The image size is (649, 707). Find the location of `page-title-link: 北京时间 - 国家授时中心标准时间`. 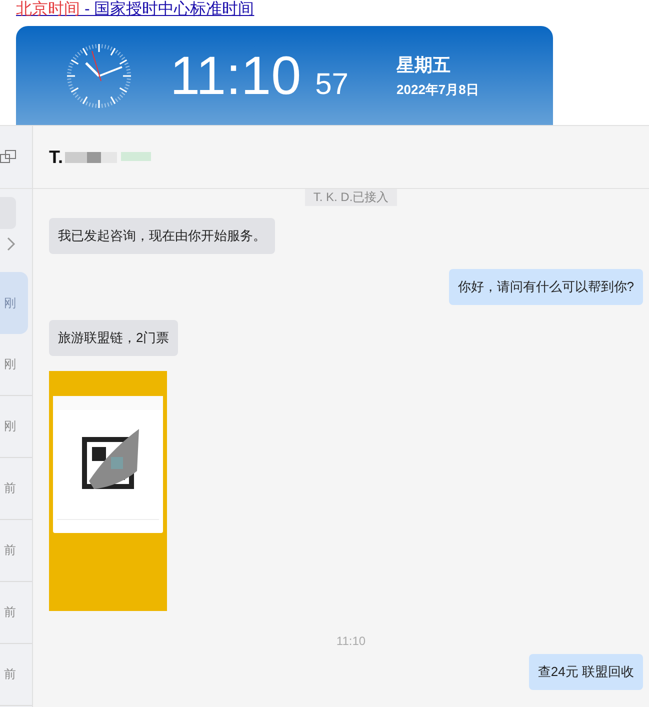

page-title-link: 北京时间 - 国家授时中心标准时间 is located at coordinates (135, 10).